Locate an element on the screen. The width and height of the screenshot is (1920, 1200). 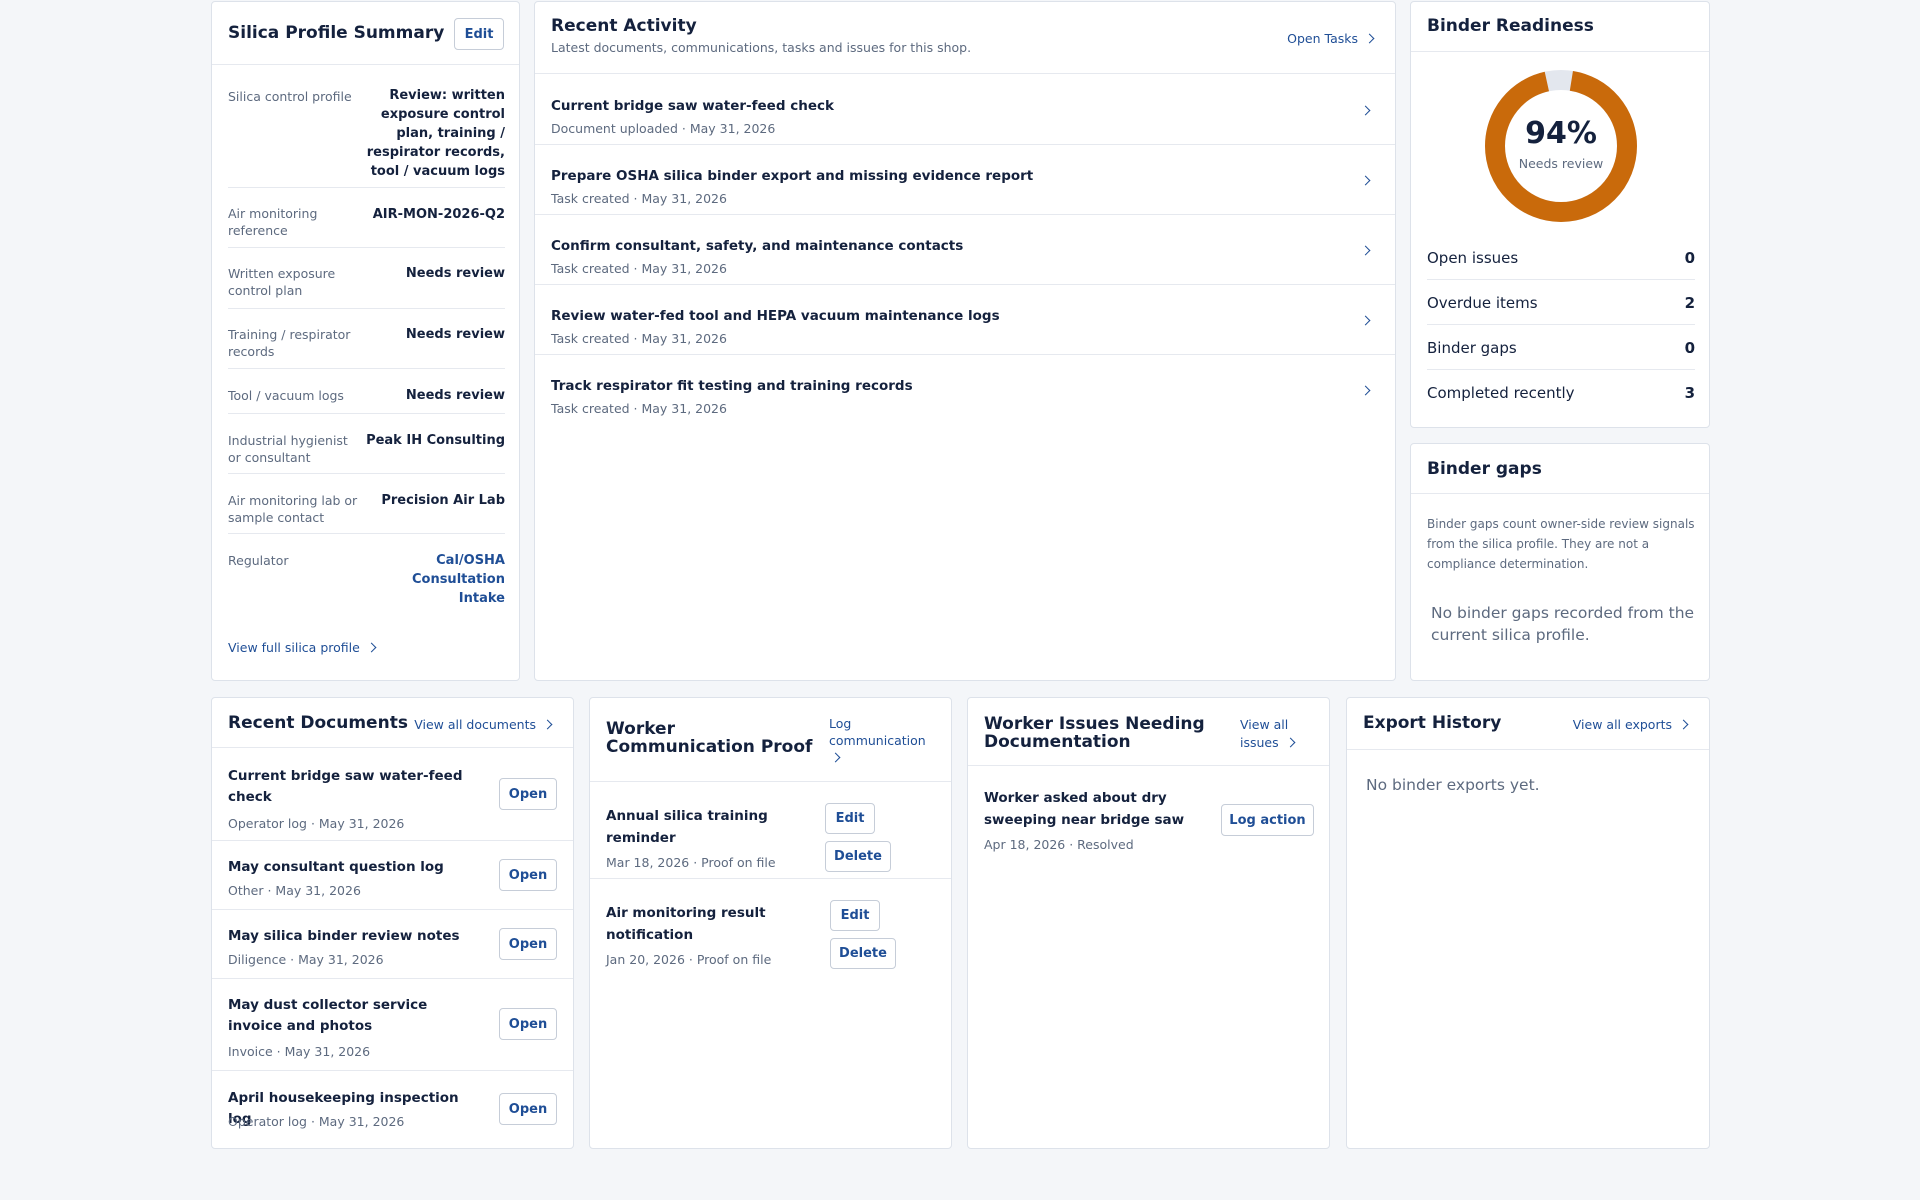
recent-documents-title: Recent Documents is located at coordinates (318, 723).